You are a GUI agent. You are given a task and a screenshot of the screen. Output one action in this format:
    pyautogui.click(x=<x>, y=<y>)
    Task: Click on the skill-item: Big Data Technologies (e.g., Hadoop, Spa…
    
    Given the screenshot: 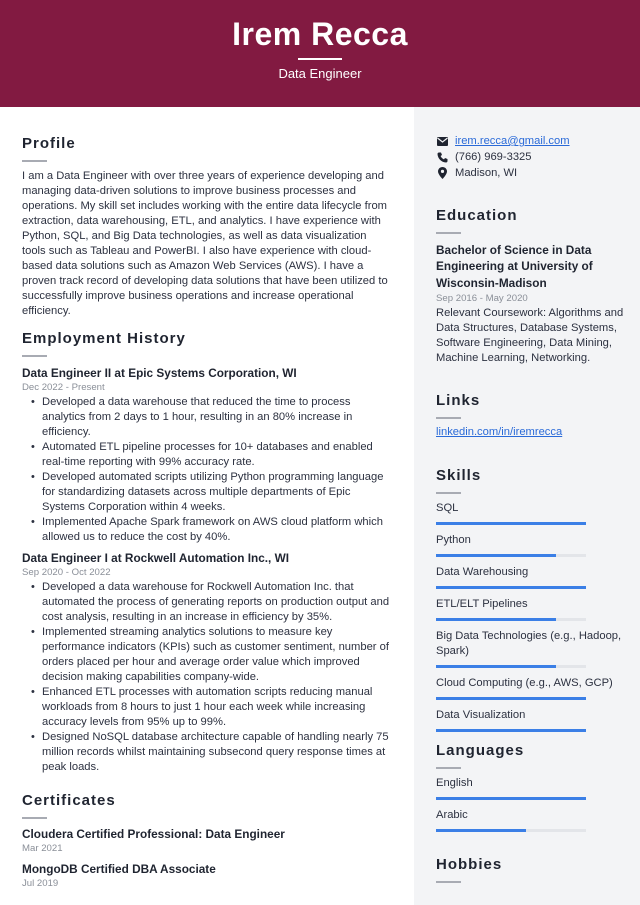 What is the action you would take?
    pyautogui.click(x=531, y=648)
    